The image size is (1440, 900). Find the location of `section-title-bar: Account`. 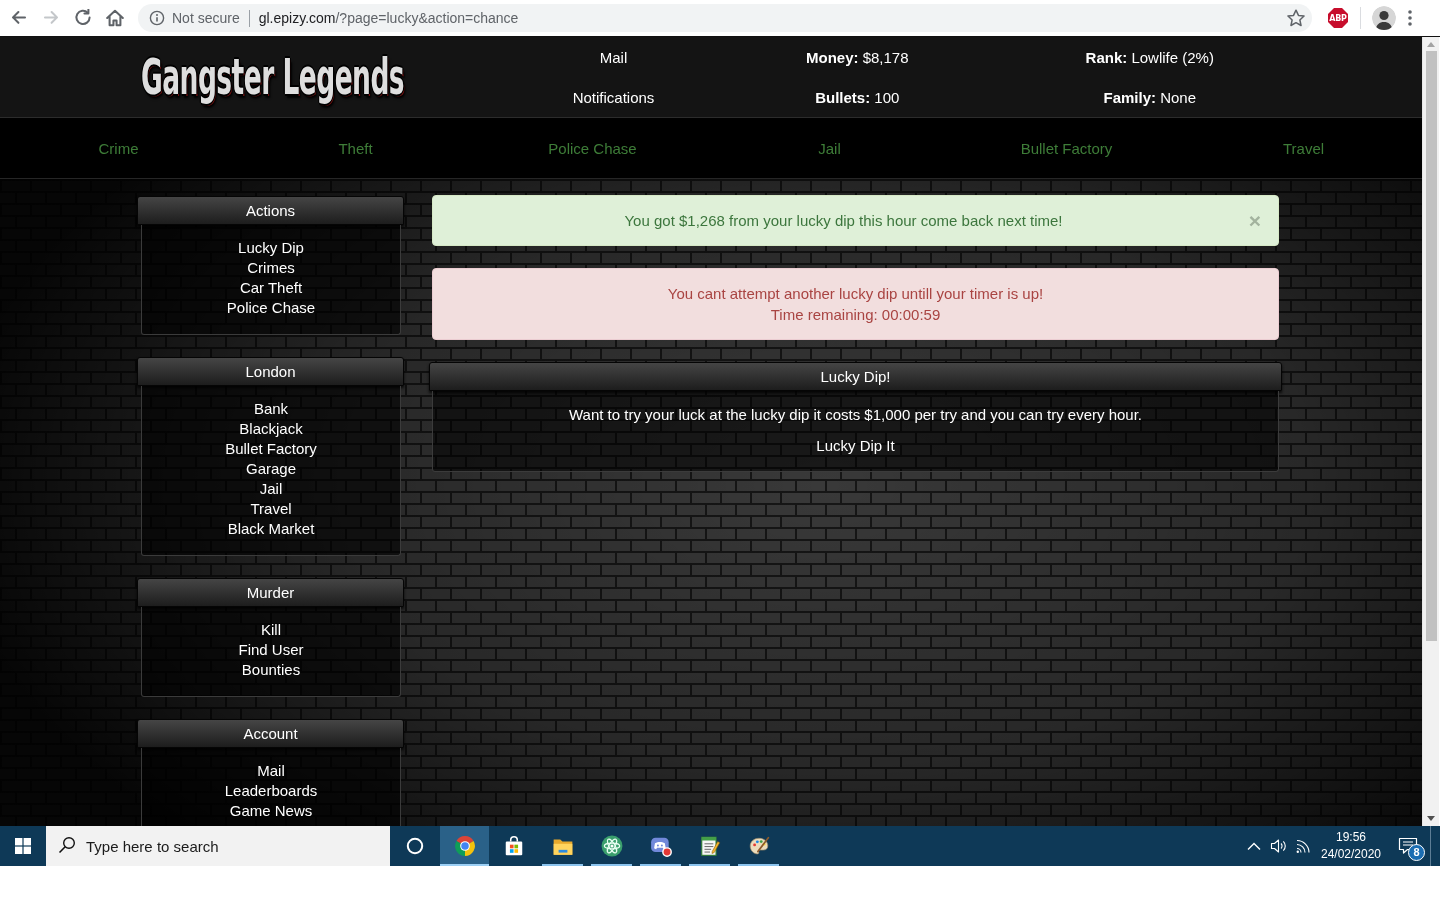

section-title-bar: Account is located at coordinates (270, 733).